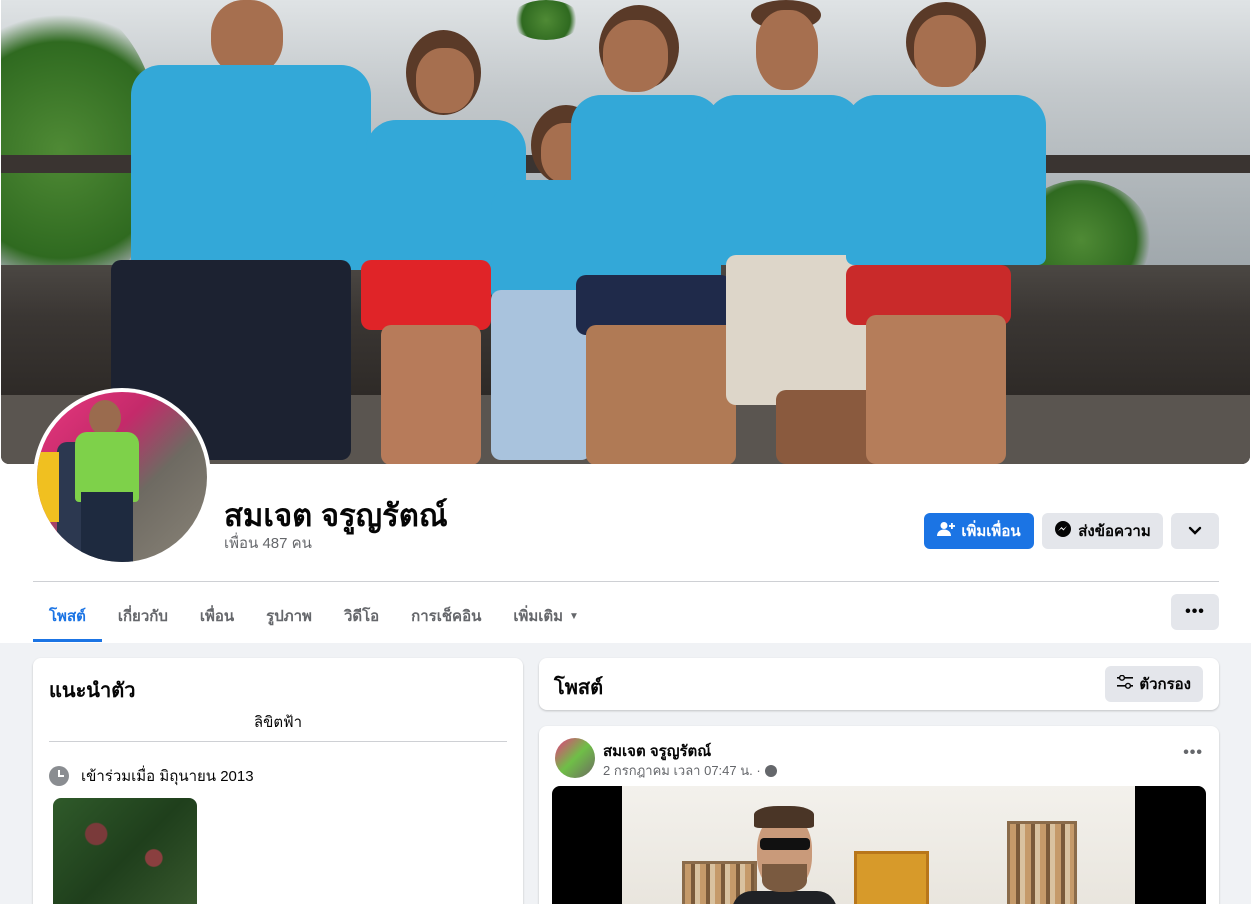 The image size is (1251, 904). Describe the element at coordinates (268, 543) in the screenshot. I see `friend-count: เพื่อน 487 คน` at that location.